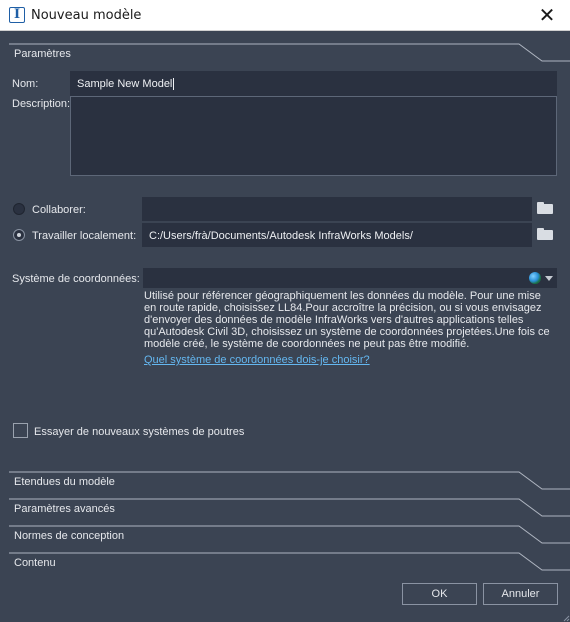 The image size is (570, 622). What do you see at coordinates (520, 594) in the screenshot?
I see `cancel-button: Annuler` at bounding box center [520, 594].